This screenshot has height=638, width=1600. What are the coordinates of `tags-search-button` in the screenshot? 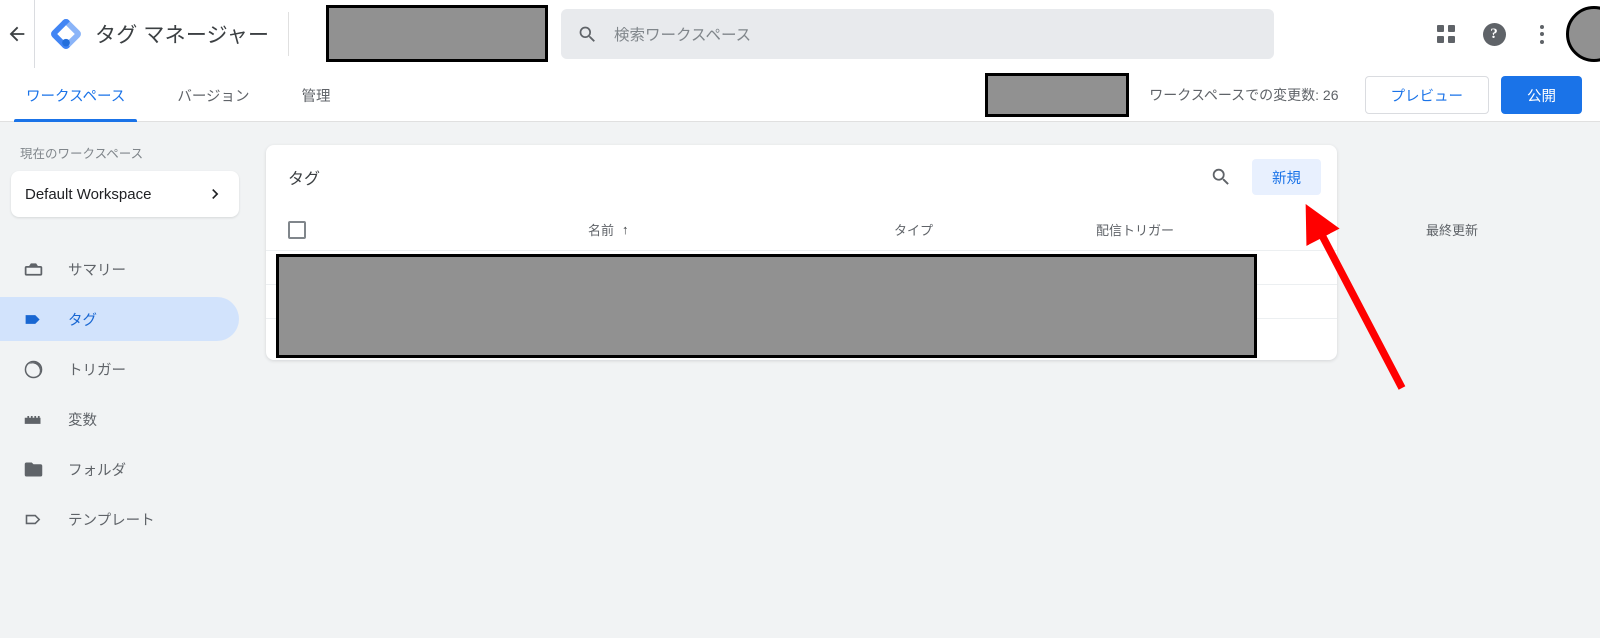 It's located at (1221, 177).